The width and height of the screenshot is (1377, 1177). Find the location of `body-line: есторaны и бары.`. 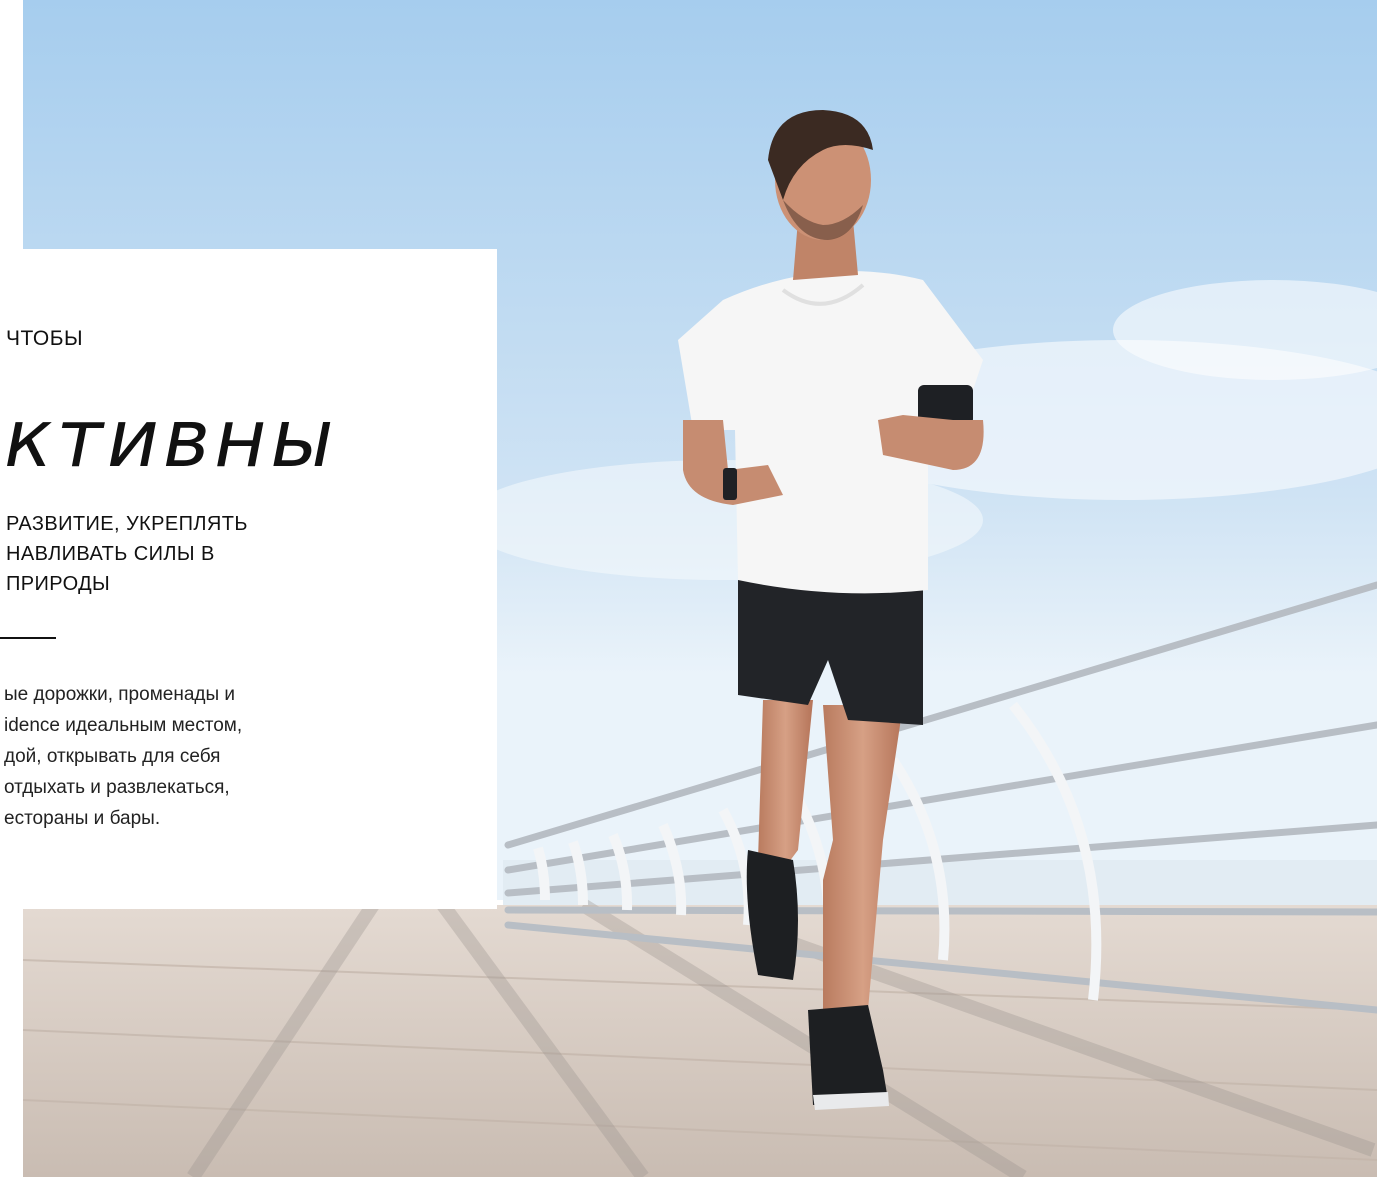

body-line: есторaны и бары. is located at coordinates (82, 818).